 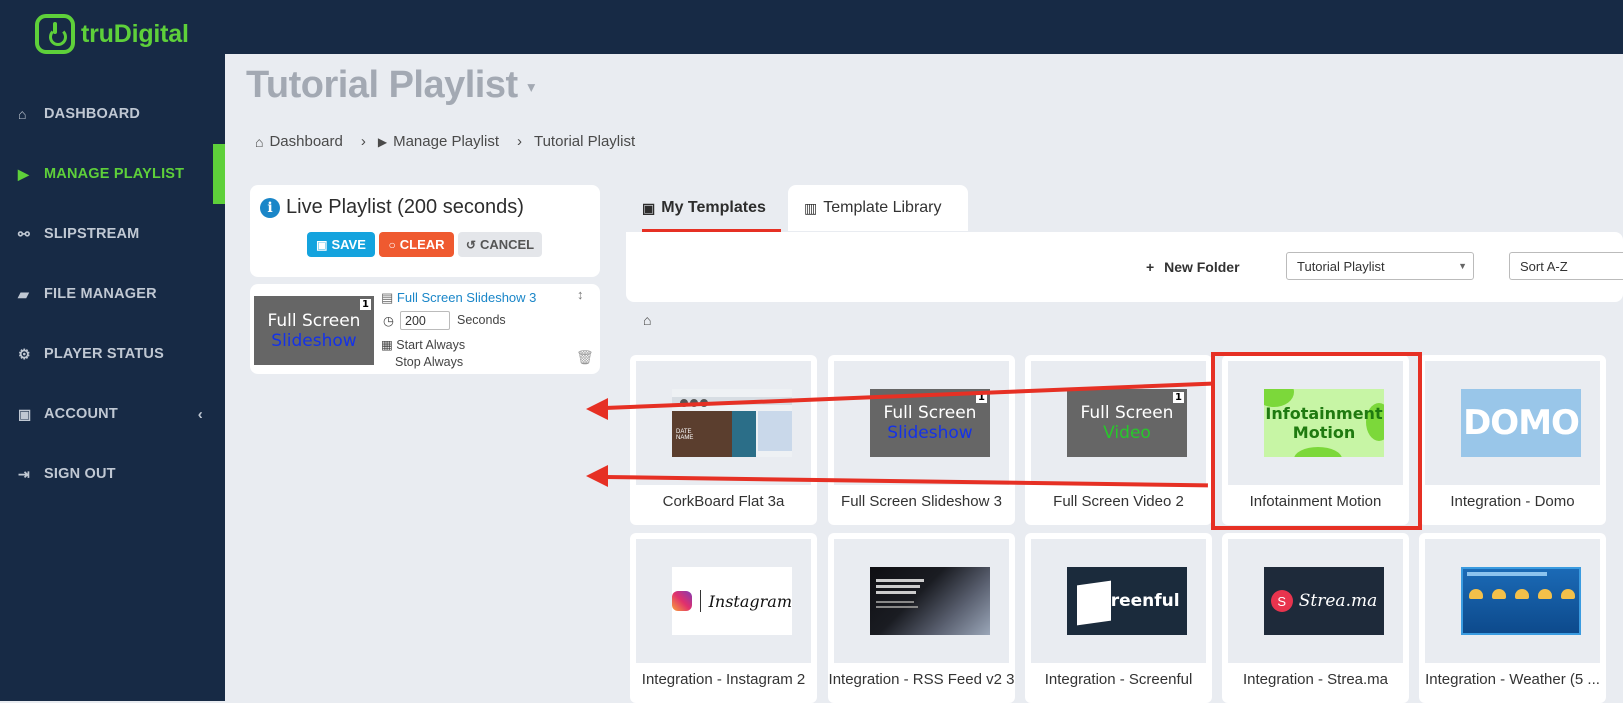 I want to click on trash-icon: 🗑, so click(x=585, y=357).